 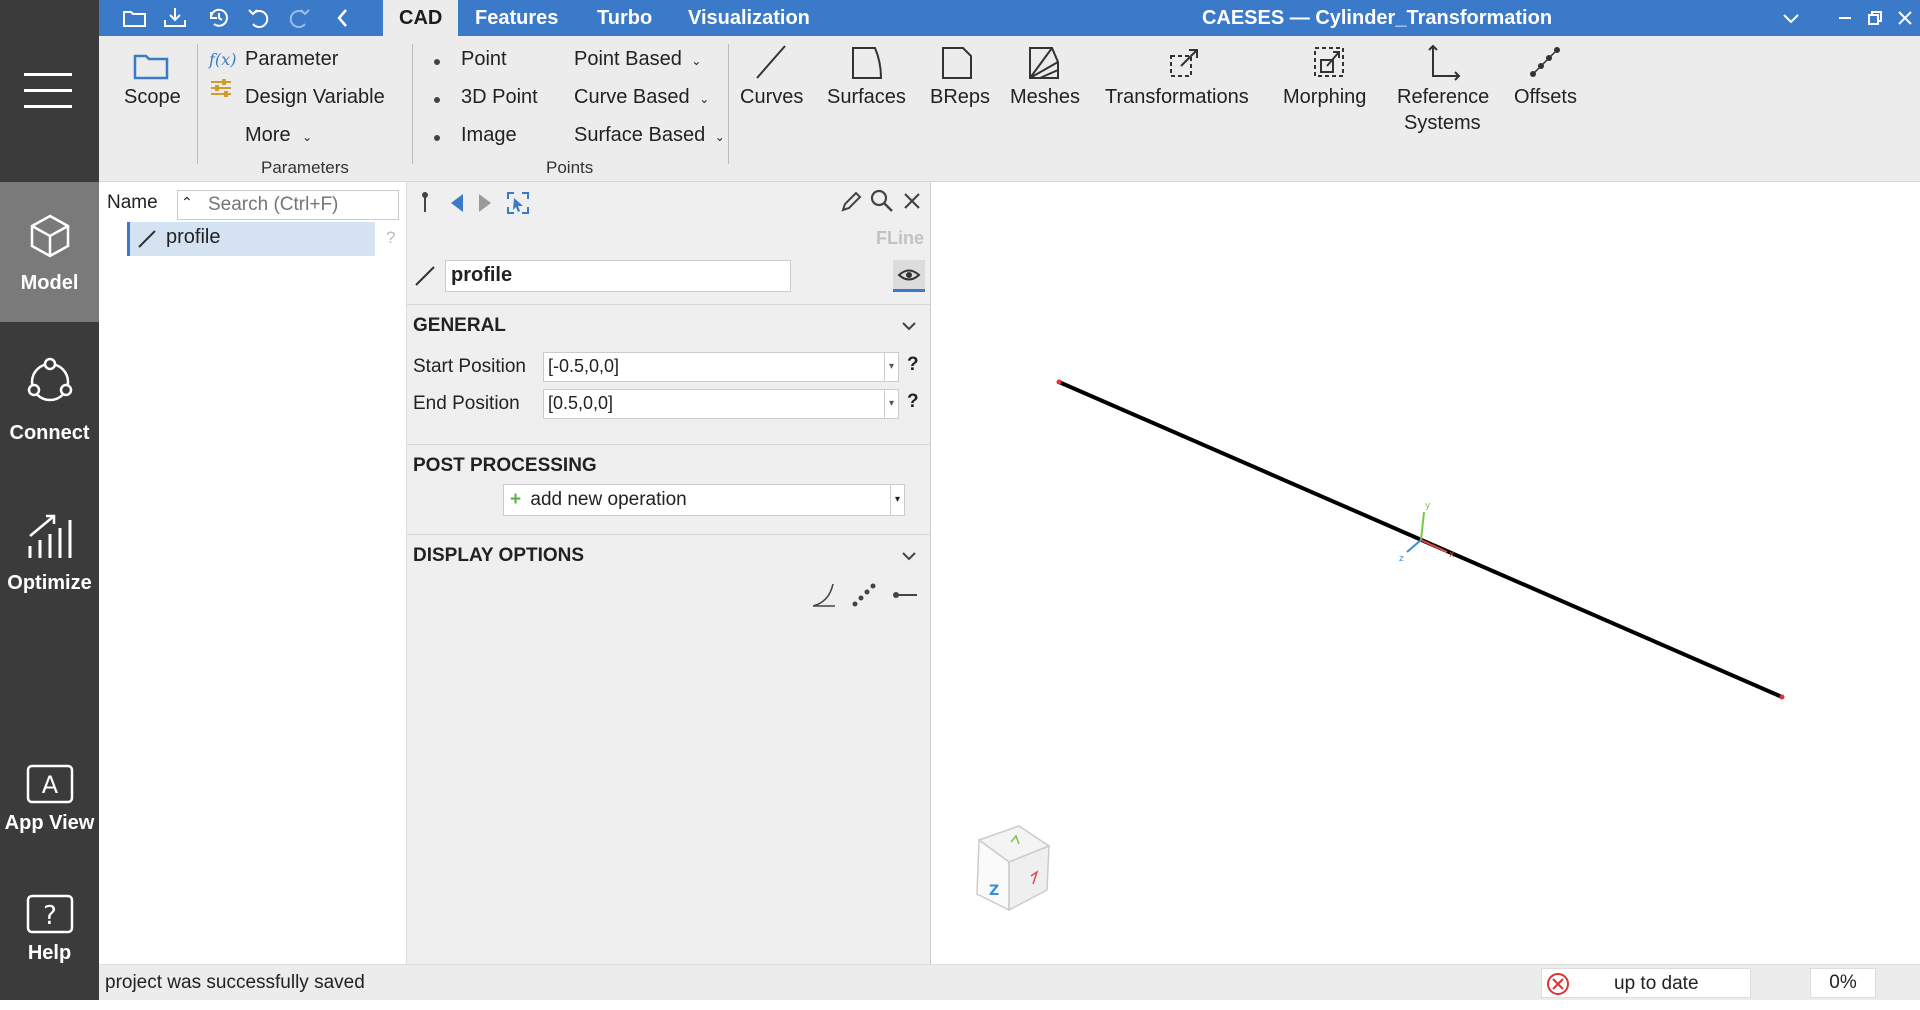 What do you see at coordinates (913, 402) in the screenshot?
I see `end-position-help: ?` at bounding box center [913, 402].